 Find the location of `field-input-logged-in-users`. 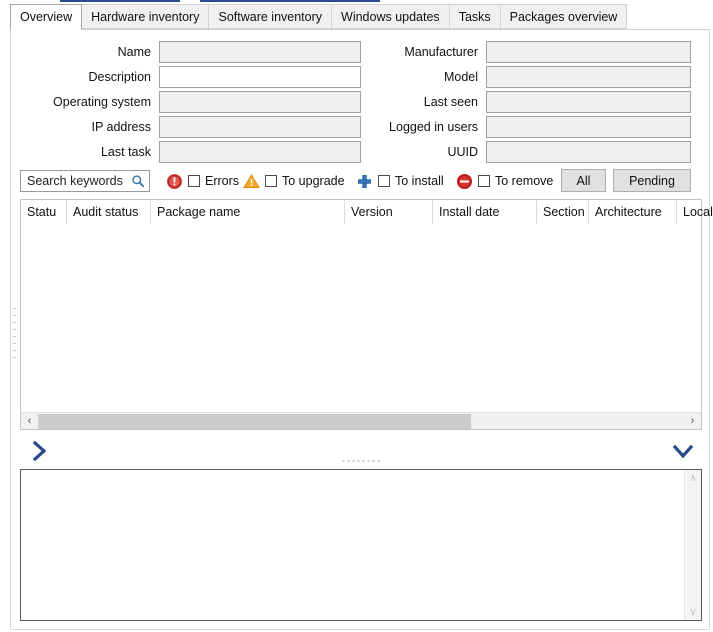

field-input-logged-in-users is located at coordinates (588, 127).